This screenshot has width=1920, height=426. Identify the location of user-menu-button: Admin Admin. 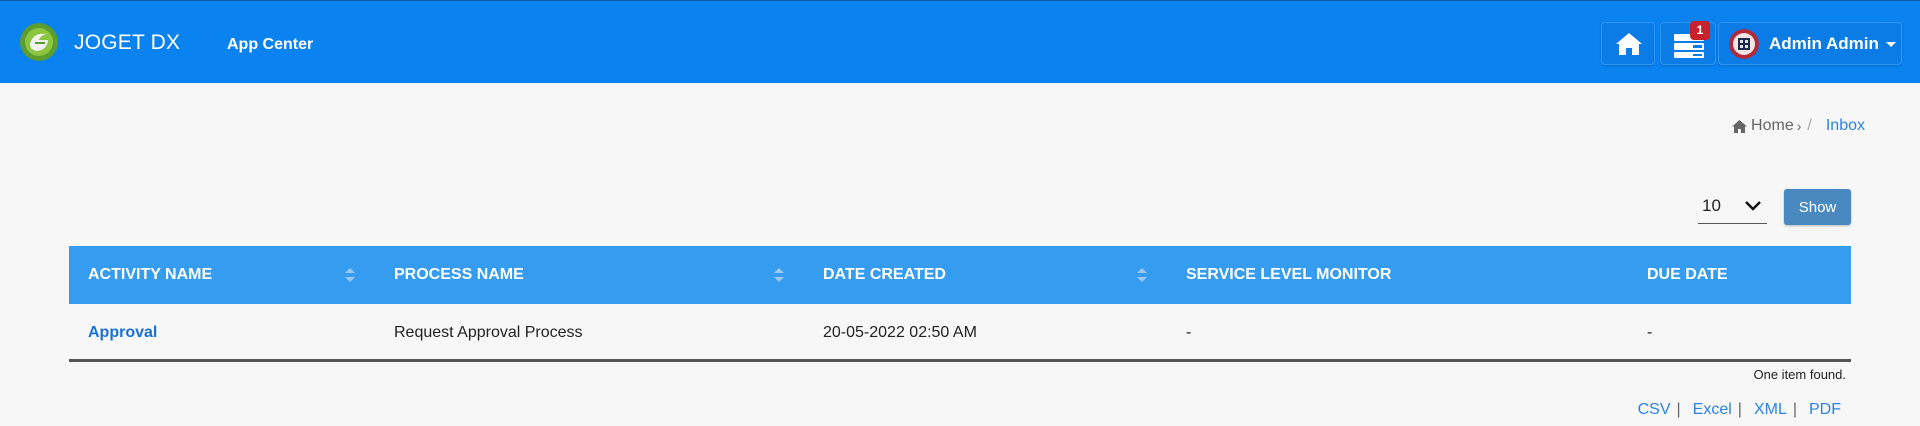
(1810, 43).